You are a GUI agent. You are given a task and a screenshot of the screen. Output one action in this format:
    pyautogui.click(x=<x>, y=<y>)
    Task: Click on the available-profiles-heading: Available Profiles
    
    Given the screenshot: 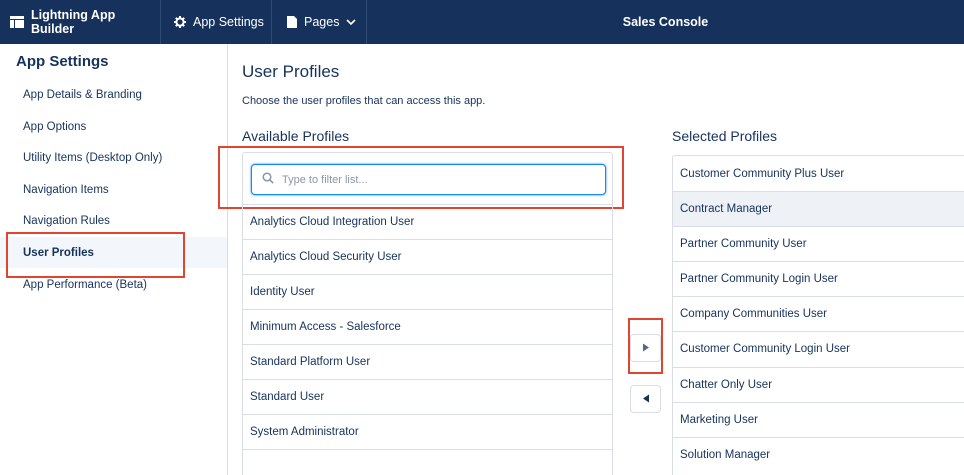 What is the action you would take?
    pyautogui.click(x=296, y=136)
    